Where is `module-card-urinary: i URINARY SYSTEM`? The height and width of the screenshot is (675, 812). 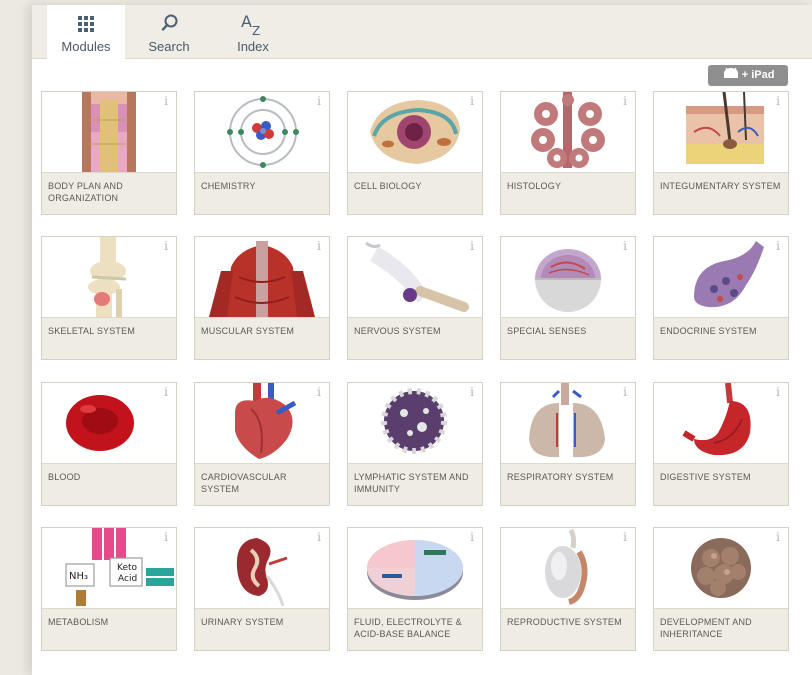
module-card-urinary: i URINARY SYSTEM is located at coordinates (262, 589).